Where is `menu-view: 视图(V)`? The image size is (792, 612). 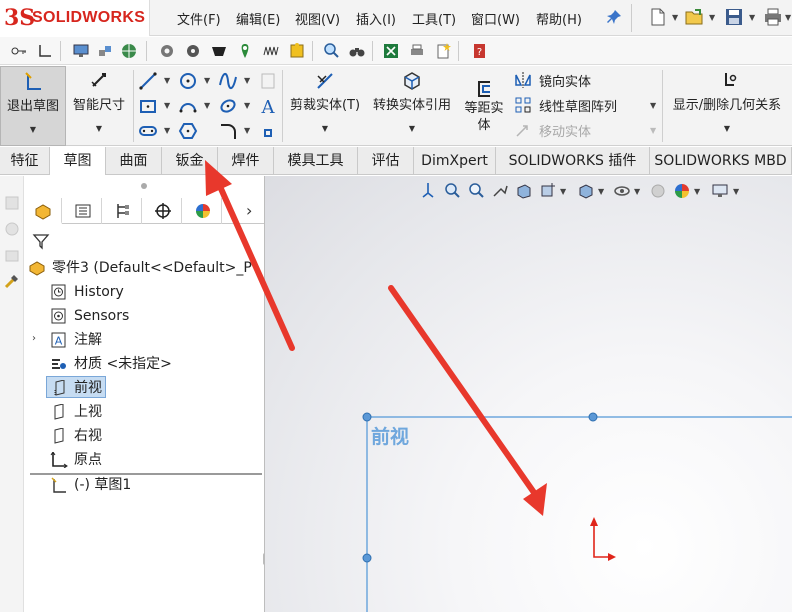
menu-view: 视图(V) is located at coordinates (317, 18).